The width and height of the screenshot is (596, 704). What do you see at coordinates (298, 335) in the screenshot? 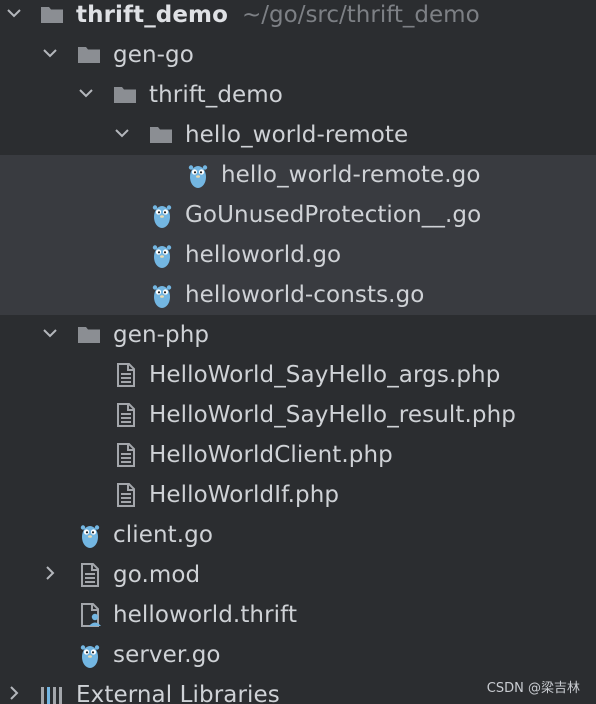
I see `tree-row-gen-php: gen-php` at bounding box center [298, 335].